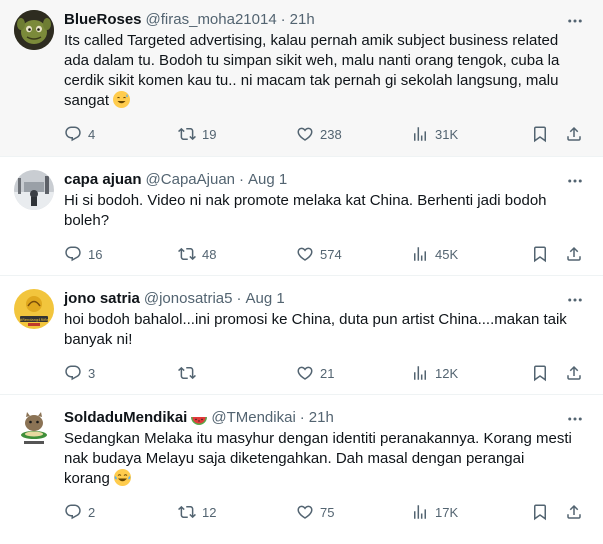  What do you see at coordinates (331, 254) in the screenshot?
I see `like-count: 574` at bounding box center [331, 254].